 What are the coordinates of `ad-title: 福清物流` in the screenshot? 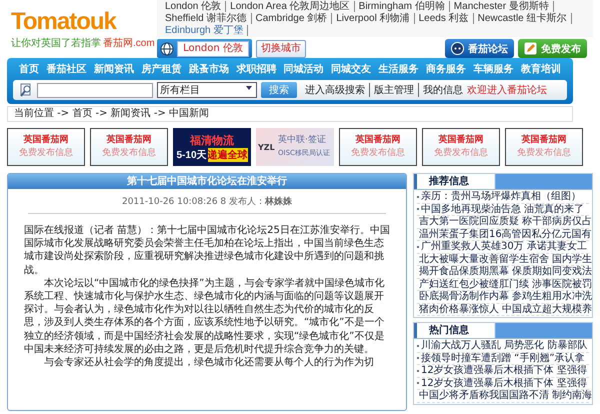 It's located at (212, 140).